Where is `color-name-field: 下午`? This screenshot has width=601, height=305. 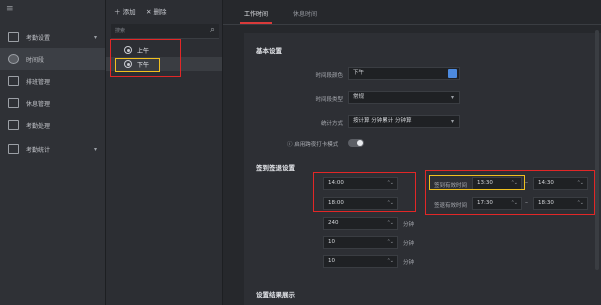
color-name-field: 下午 is located at coordinates (404, 73).